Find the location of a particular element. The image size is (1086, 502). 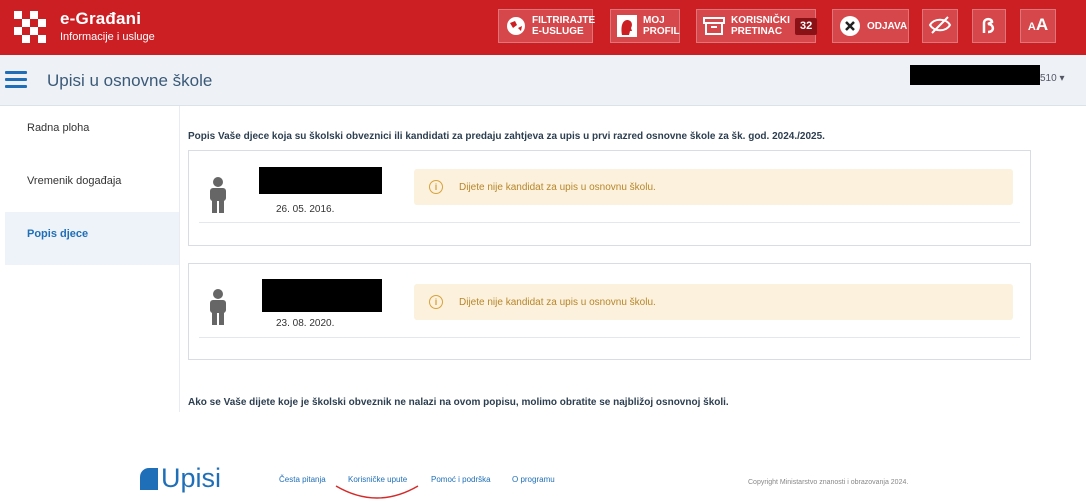

brand-subtitle: Informacije i usluge is located at coordinates (107, 37).